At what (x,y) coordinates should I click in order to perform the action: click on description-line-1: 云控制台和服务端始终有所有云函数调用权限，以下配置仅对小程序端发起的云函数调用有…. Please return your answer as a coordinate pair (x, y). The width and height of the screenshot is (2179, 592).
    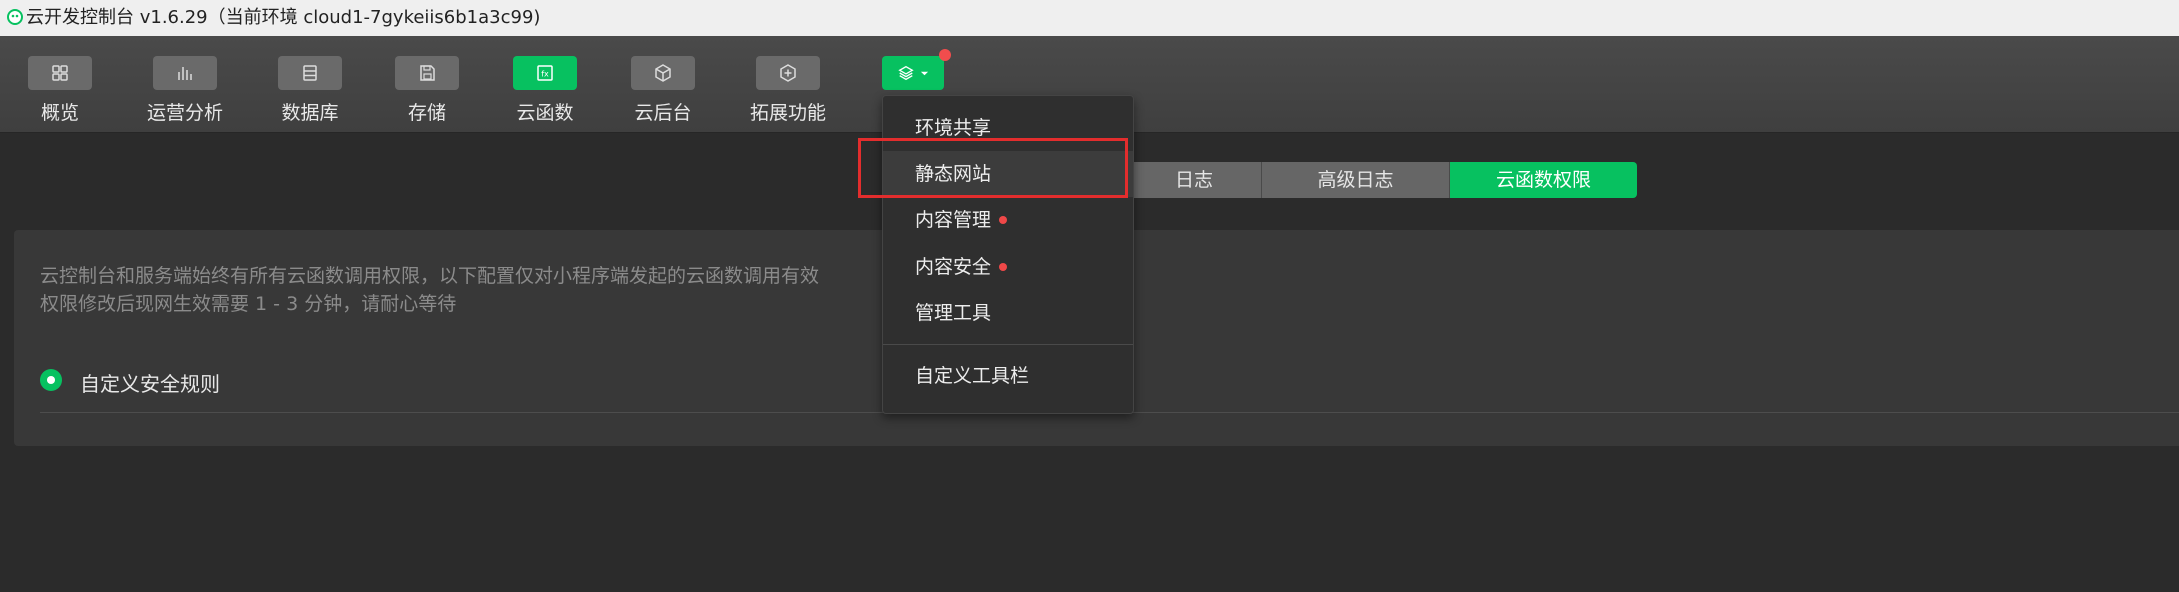
    Looking at the image, I should click on (430, 276).